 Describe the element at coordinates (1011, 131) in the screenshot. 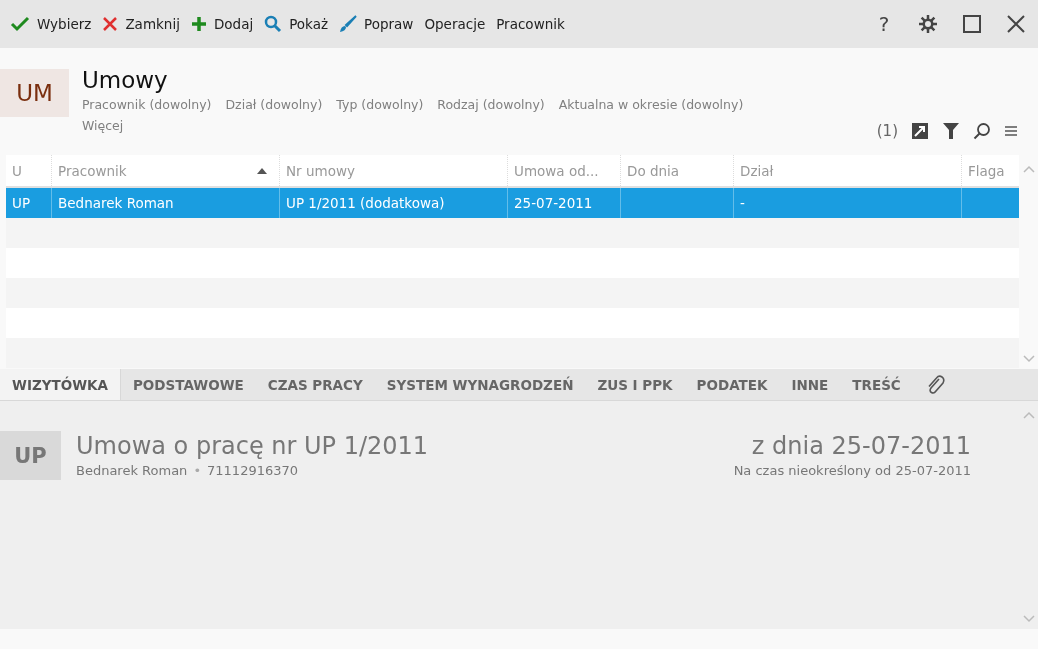

I see `menu-icon` at that location.